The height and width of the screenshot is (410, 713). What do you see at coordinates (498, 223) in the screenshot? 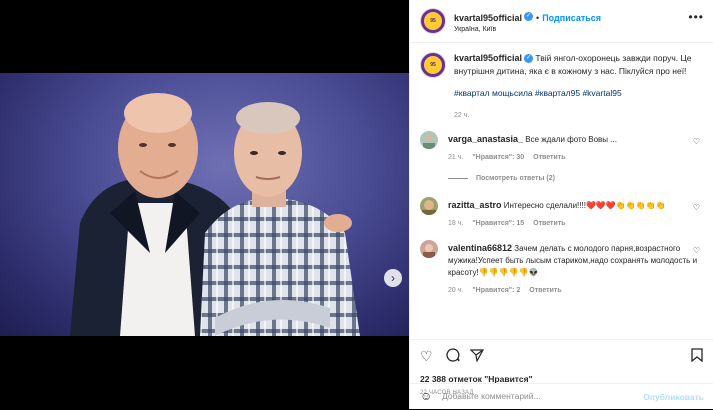
I see `comment-likes: "Нравится": 15` at bounding box center [498, 223].